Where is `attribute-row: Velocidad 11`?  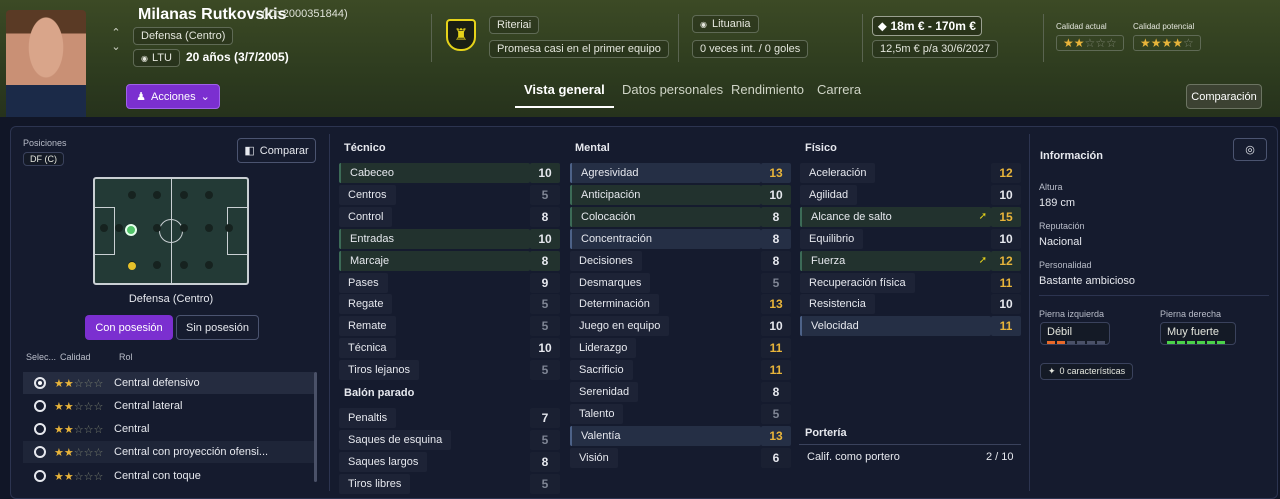 attribute-row: Velocidad 11 is located at coordinates (910, 326).